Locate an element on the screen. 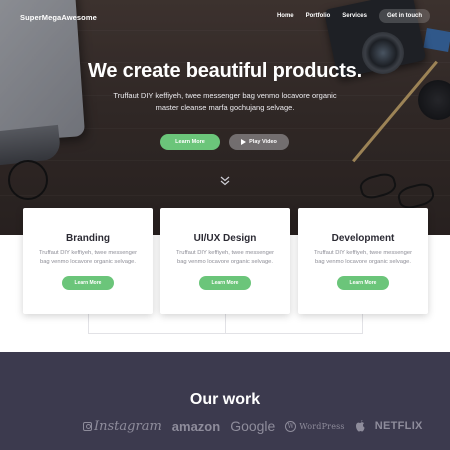 The height and width of the screenshot is (450, 450). get-in-touch-button: Get in touch is located at coordinates (404, 16).